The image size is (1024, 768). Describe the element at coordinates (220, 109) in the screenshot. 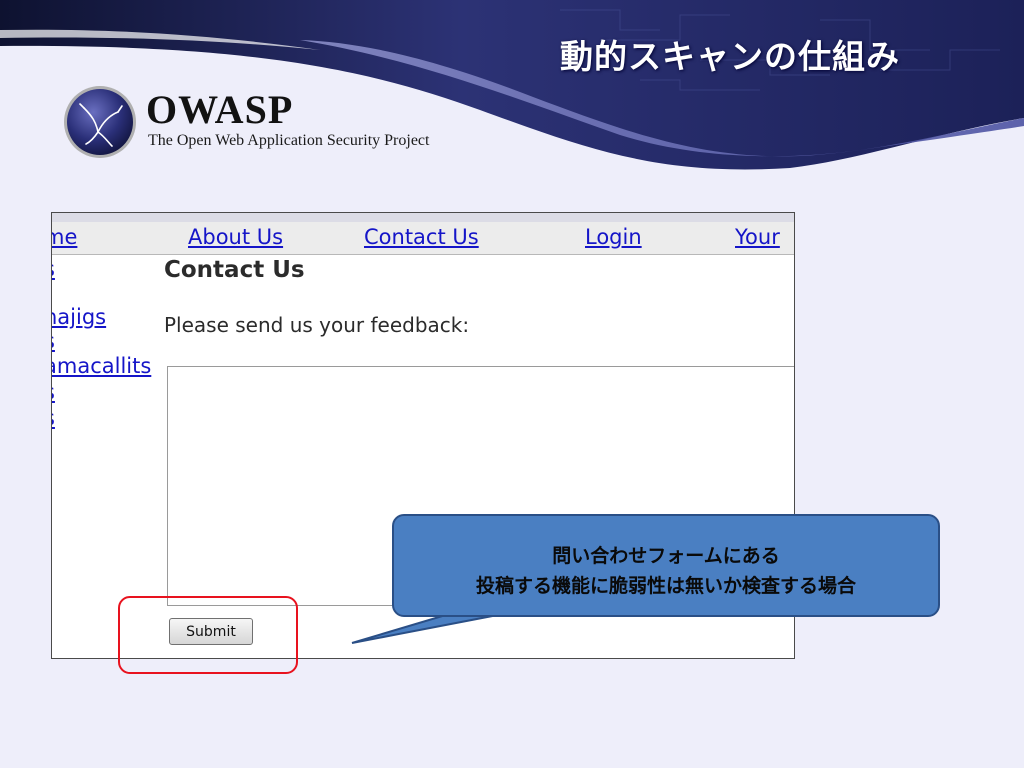

I see `owasp-wordmark: OWASP` at that location.